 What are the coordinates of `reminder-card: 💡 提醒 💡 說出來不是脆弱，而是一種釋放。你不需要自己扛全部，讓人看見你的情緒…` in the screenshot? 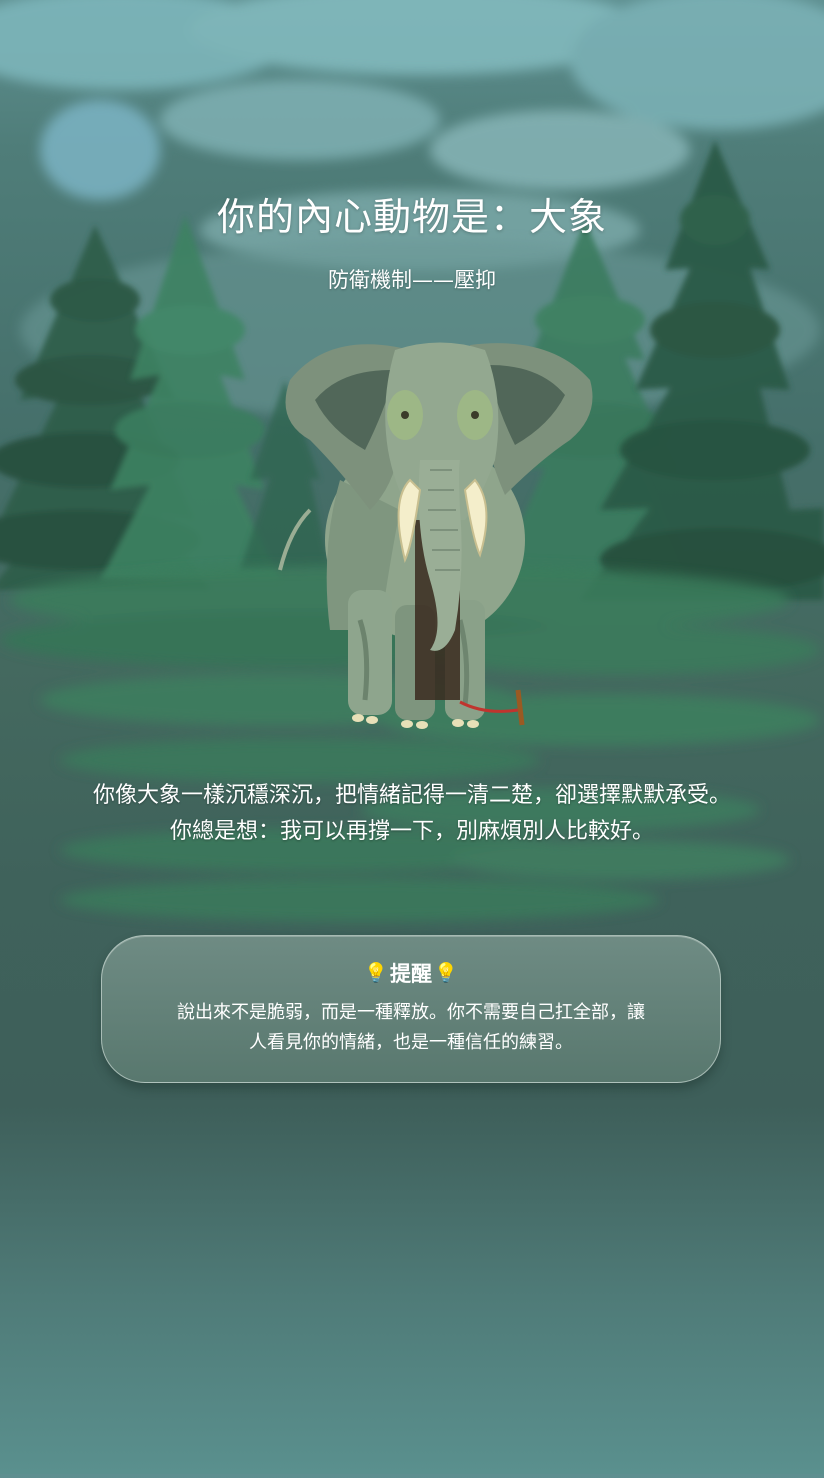 It's located at (411, 1009).